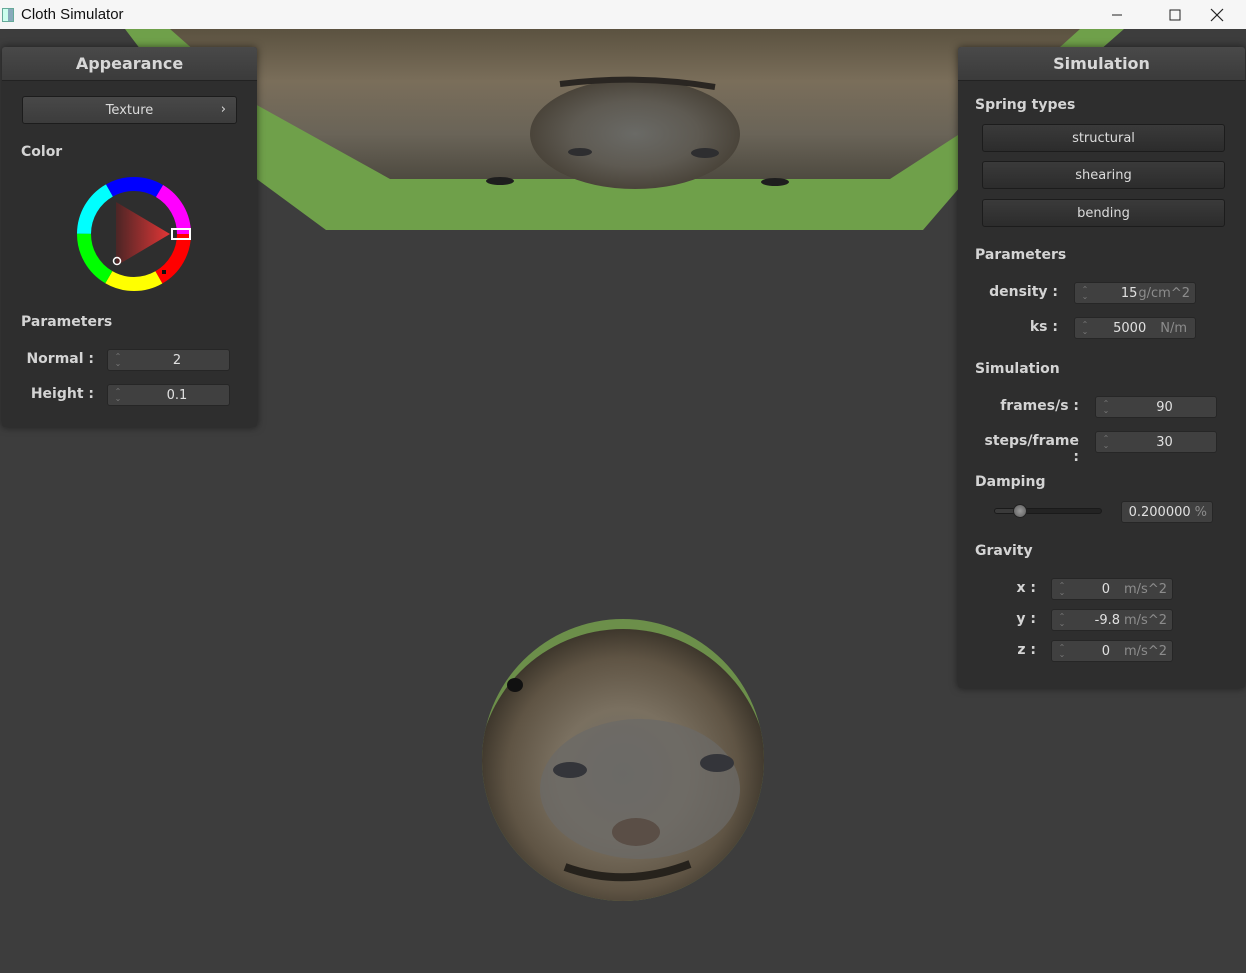 The image size is (1246, 973). What do you see at coordinates (1026, 619) in the screenshot?
I see `gravity-y-label: y :` at bounding box center [1026, 619].